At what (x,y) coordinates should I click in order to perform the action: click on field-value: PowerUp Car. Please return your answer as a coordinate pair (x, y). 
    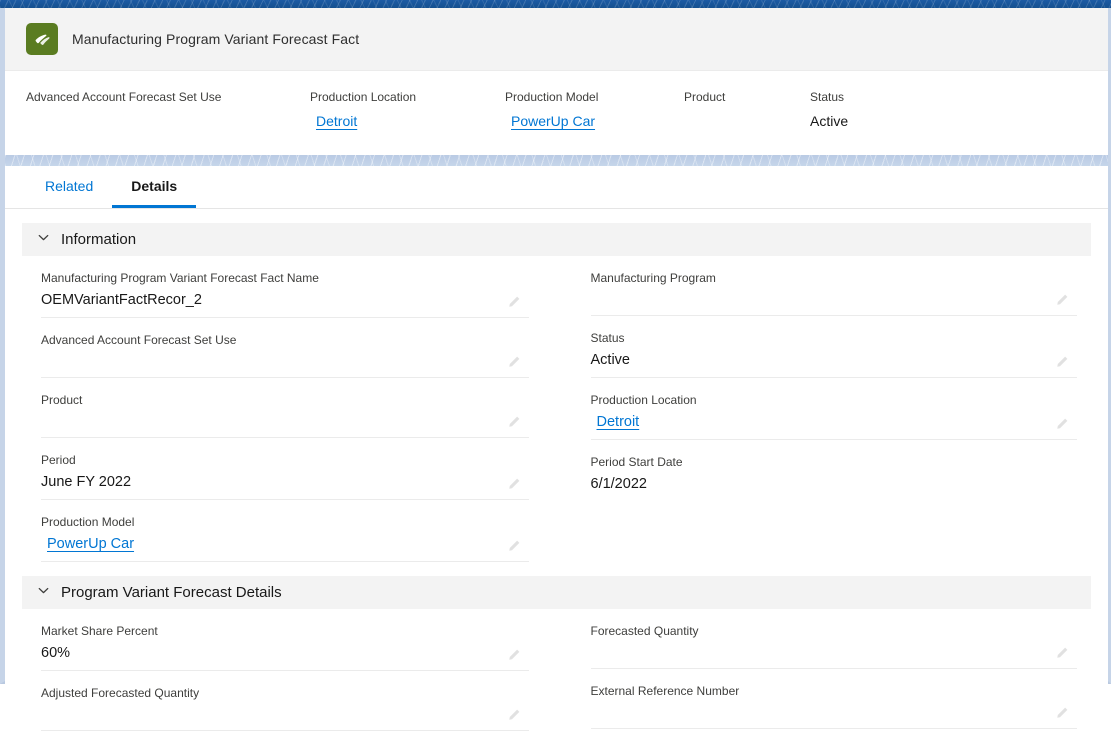
    Looking at the image, I should click on (285, 543).